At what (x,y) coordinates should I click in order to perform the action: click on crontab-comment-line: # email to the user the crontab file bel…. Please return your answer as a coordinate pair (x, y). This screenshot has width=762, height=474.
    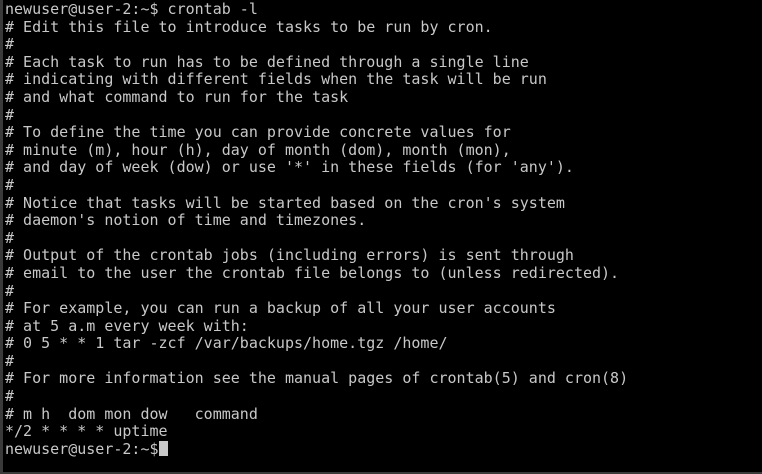
    Looking at the image, I should click on (312, 273).